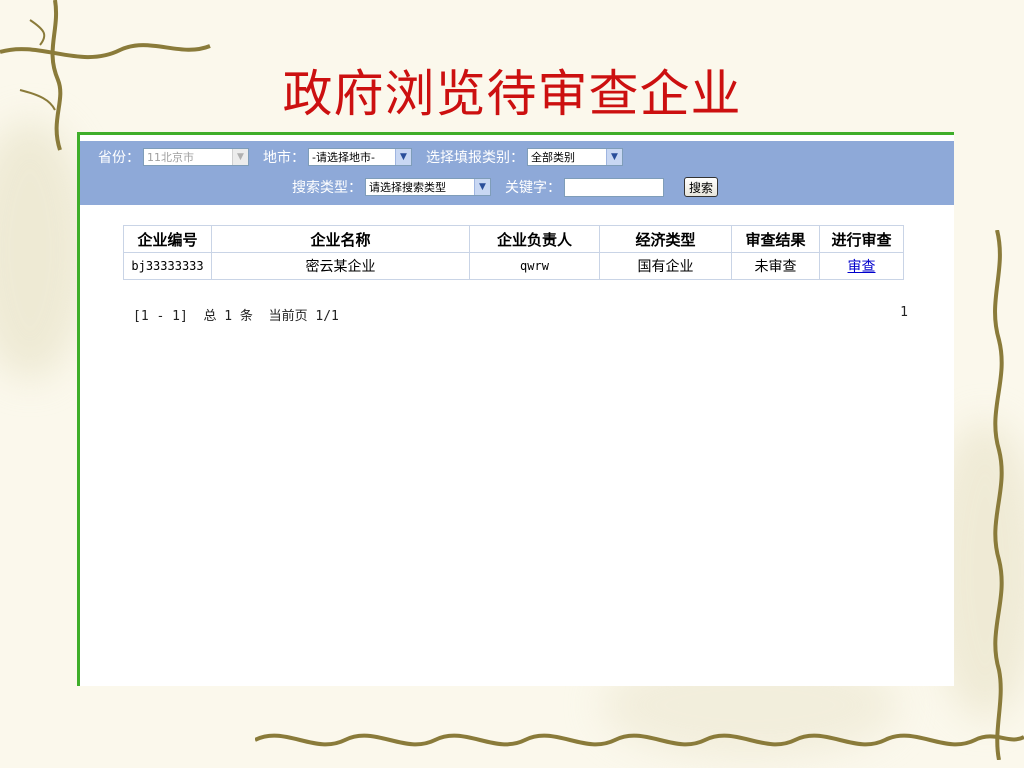  Describe the element at coordinates (614, 187) in the screenshot. I see `keyword-input` at that location.